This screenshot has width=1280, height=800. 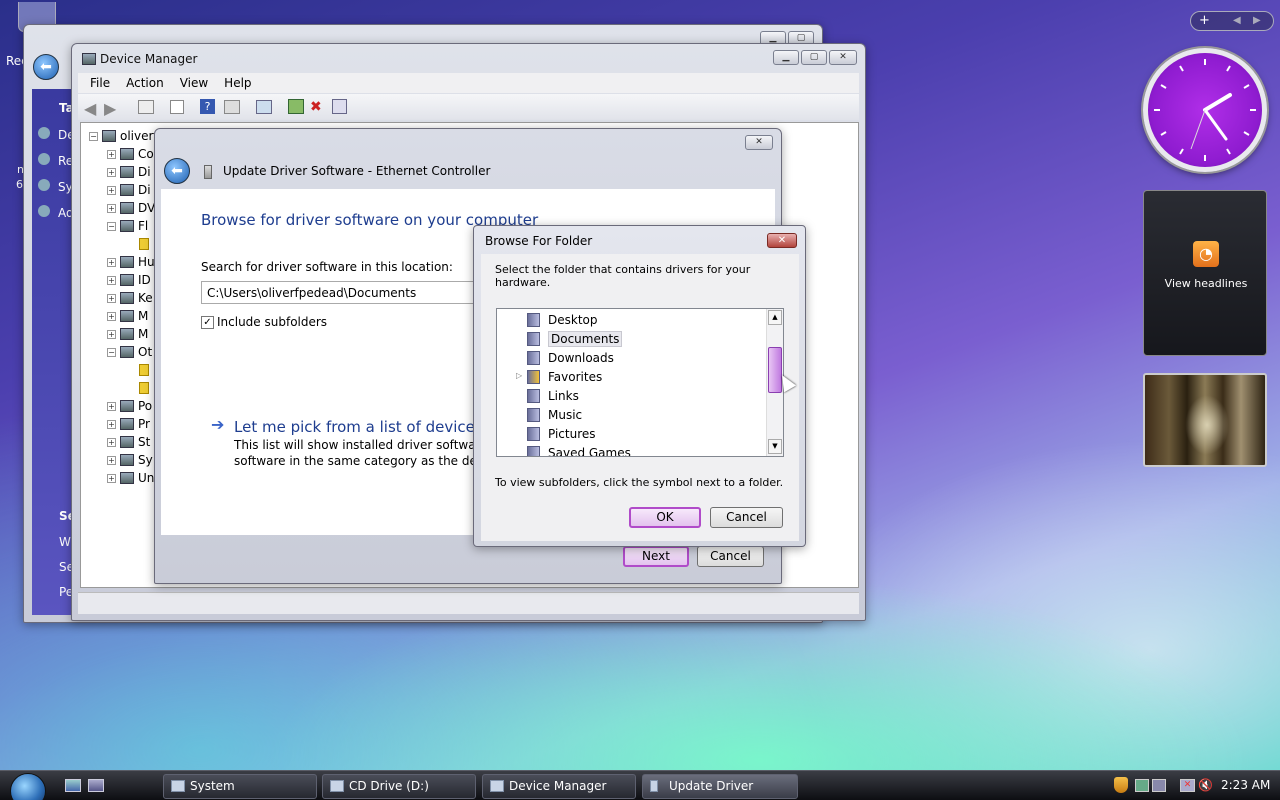 What do you see at coordinates (1121, 785) in the screenshot?
I see `tray-shield-icon` at bounding box center [1121, 785].